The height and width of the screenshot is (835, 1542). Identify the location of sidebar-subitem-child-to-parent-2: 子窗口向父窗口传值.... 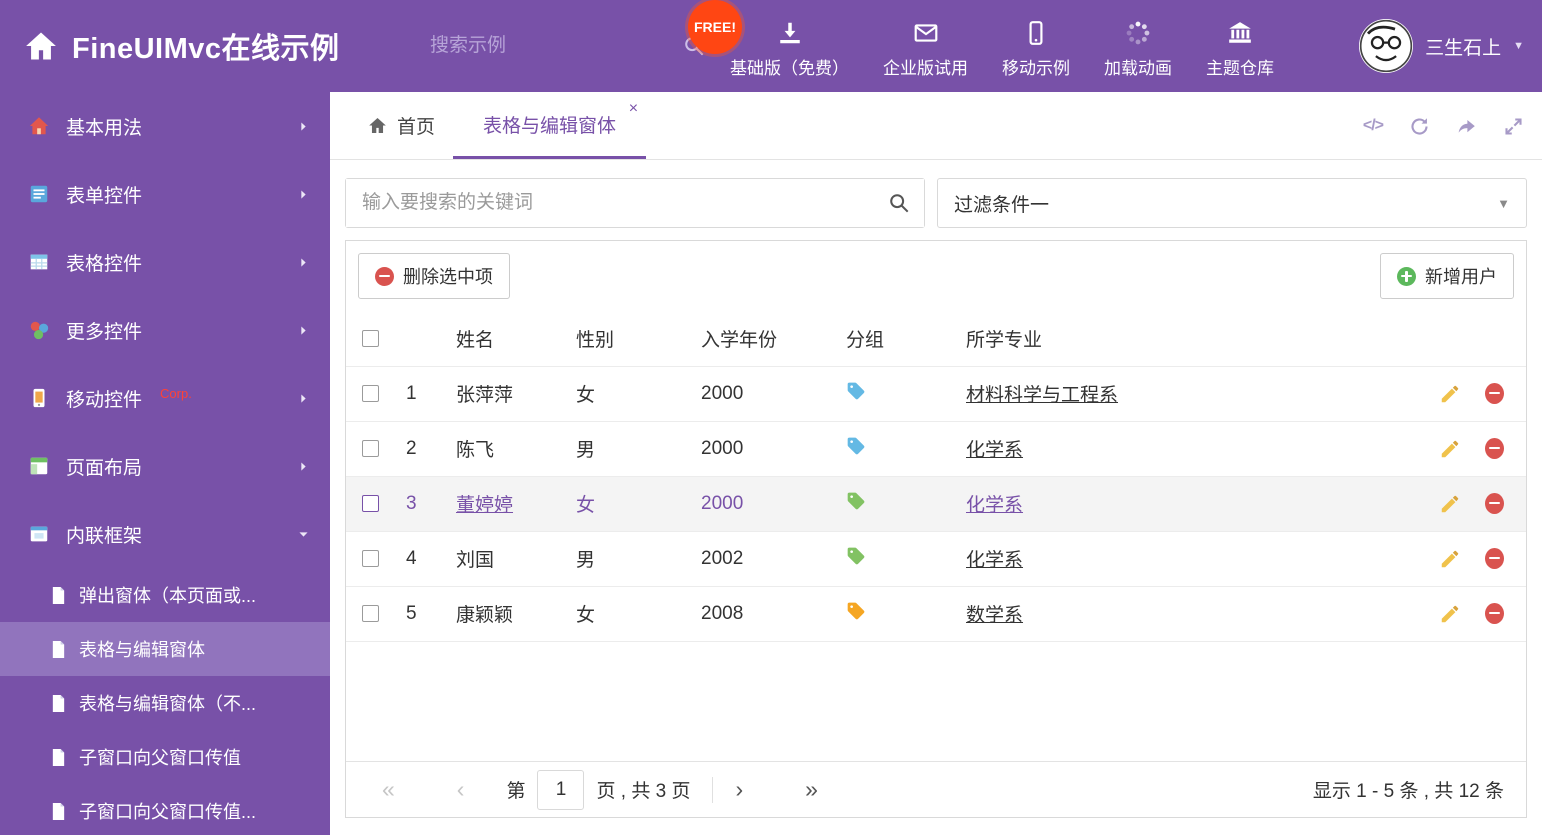
(165, 809).